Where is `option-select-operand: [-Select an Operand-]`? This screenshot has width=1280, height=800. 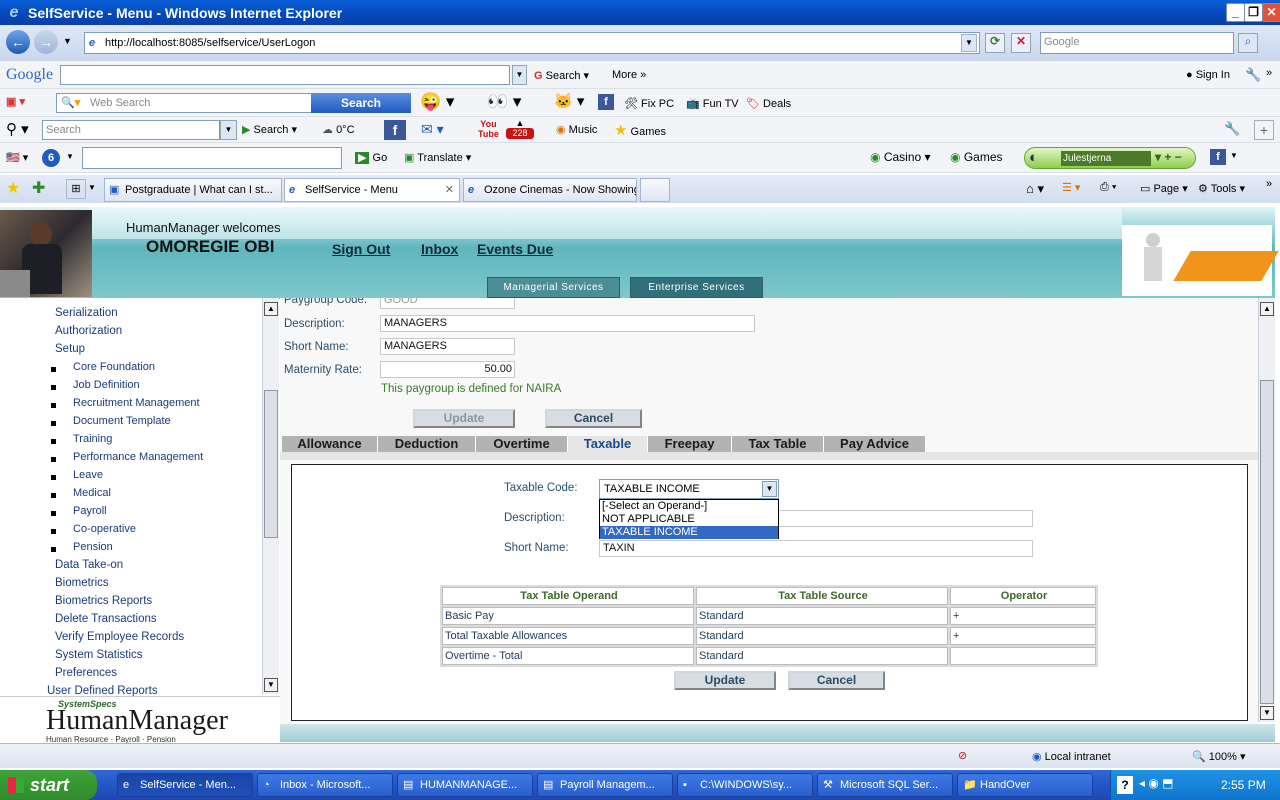 option-select-operand: [-Select an Operand-] is located at coordinates (689, 506).